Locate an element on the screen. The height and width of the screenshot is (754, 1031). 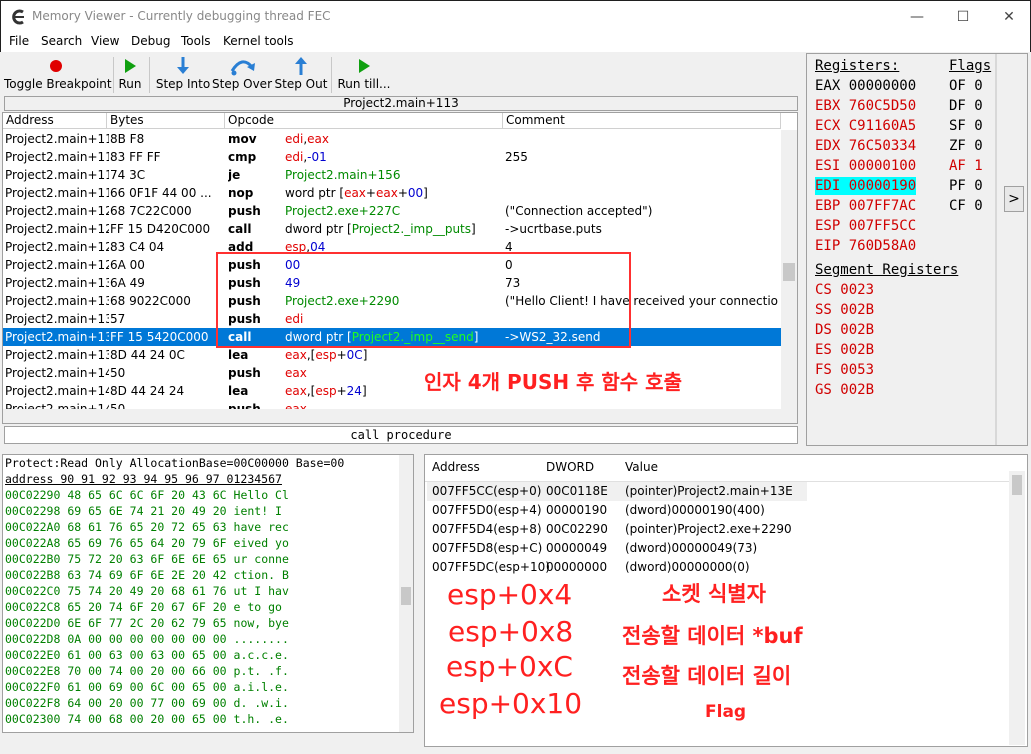
segment-ds: DS 002B is located at coordinates (844, 330).